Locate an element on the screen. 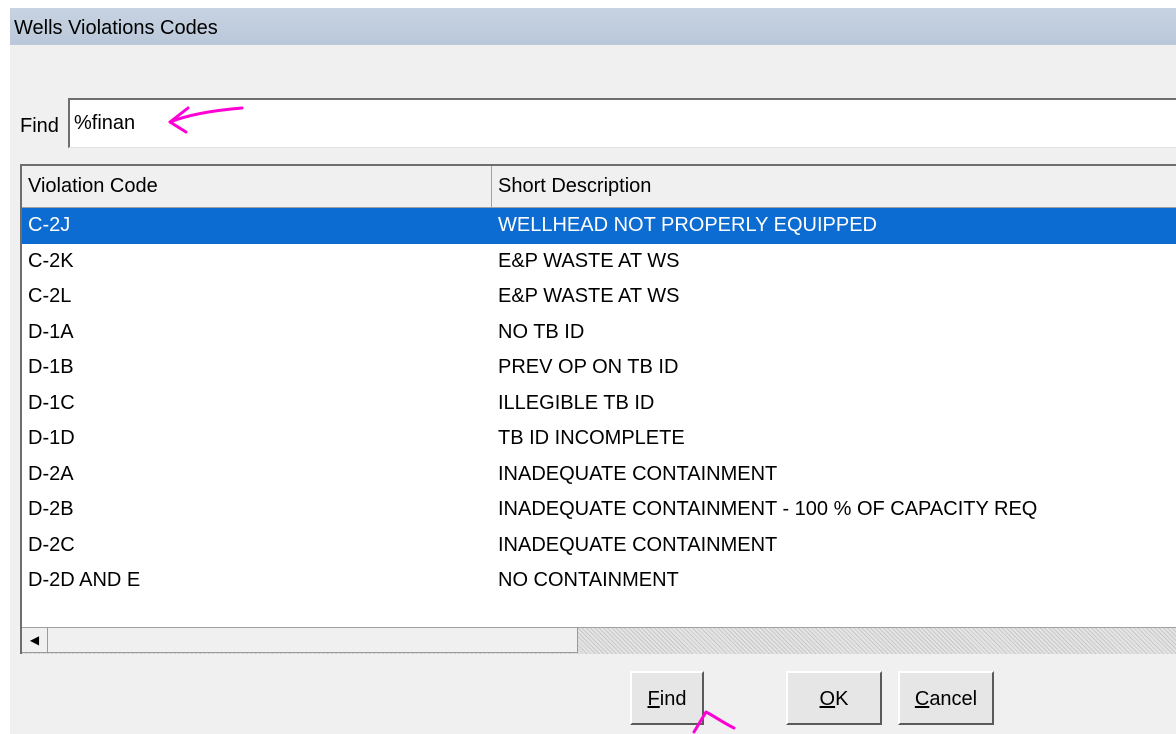 This screenshot has height=734, width=1176. cell-violation-code: D-2B is located at coordinates (51, 509).